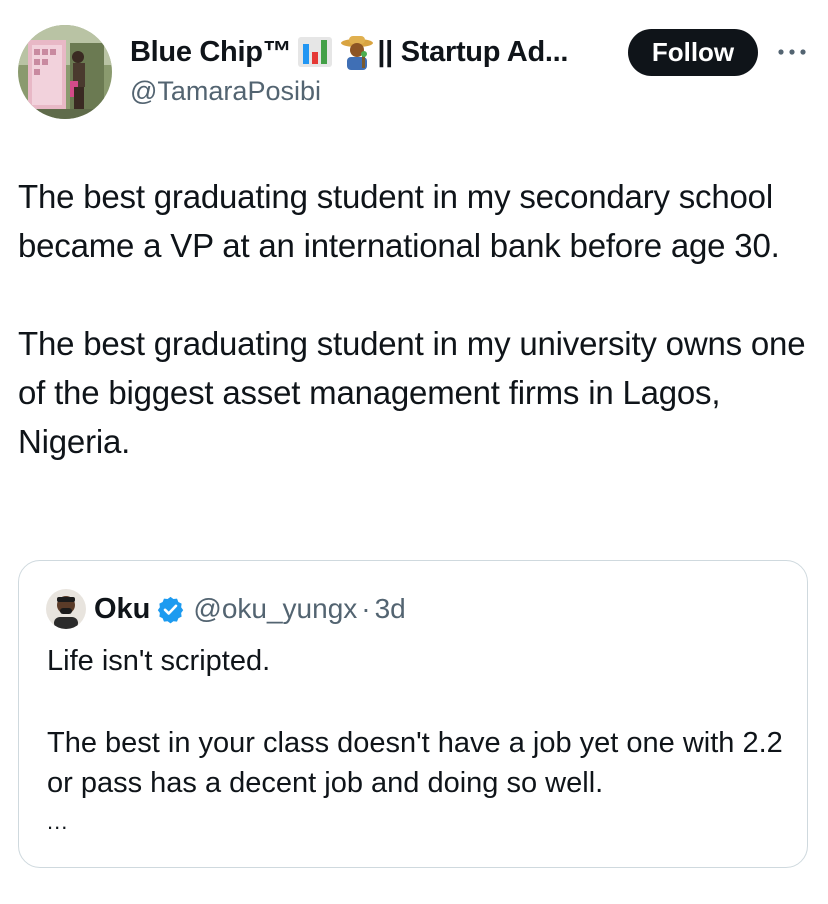  I want to click on quoted-paragraph-1: Life isn't scripted., so click(159, 661).